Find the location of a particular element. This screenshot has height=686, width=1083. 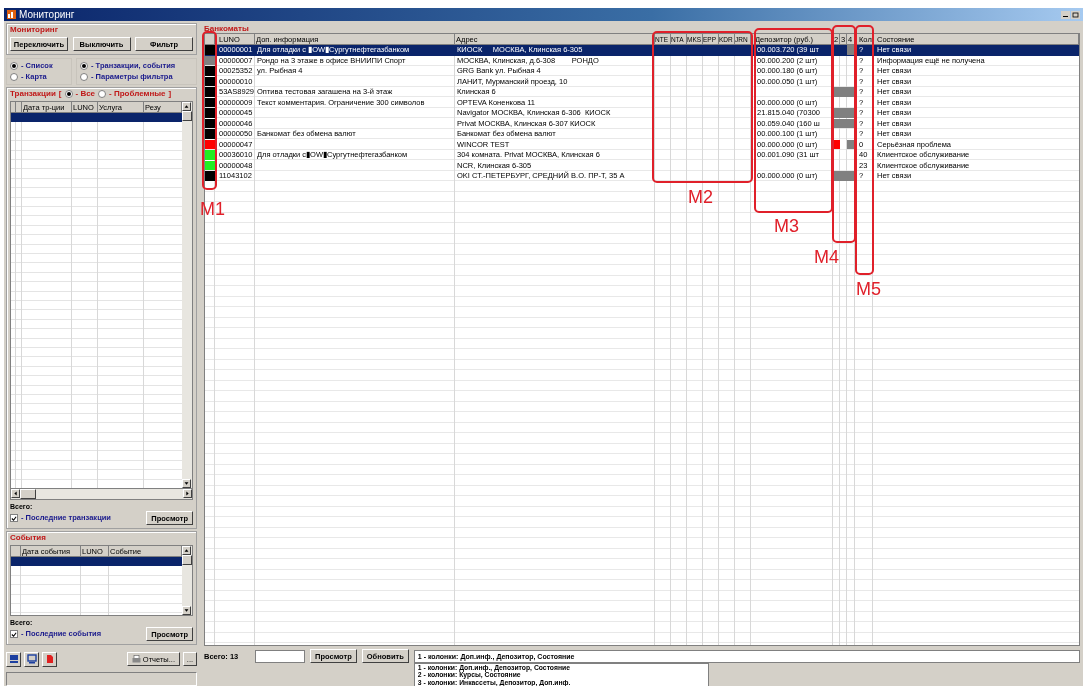

grid-icon is located at coordinates (13, 659).